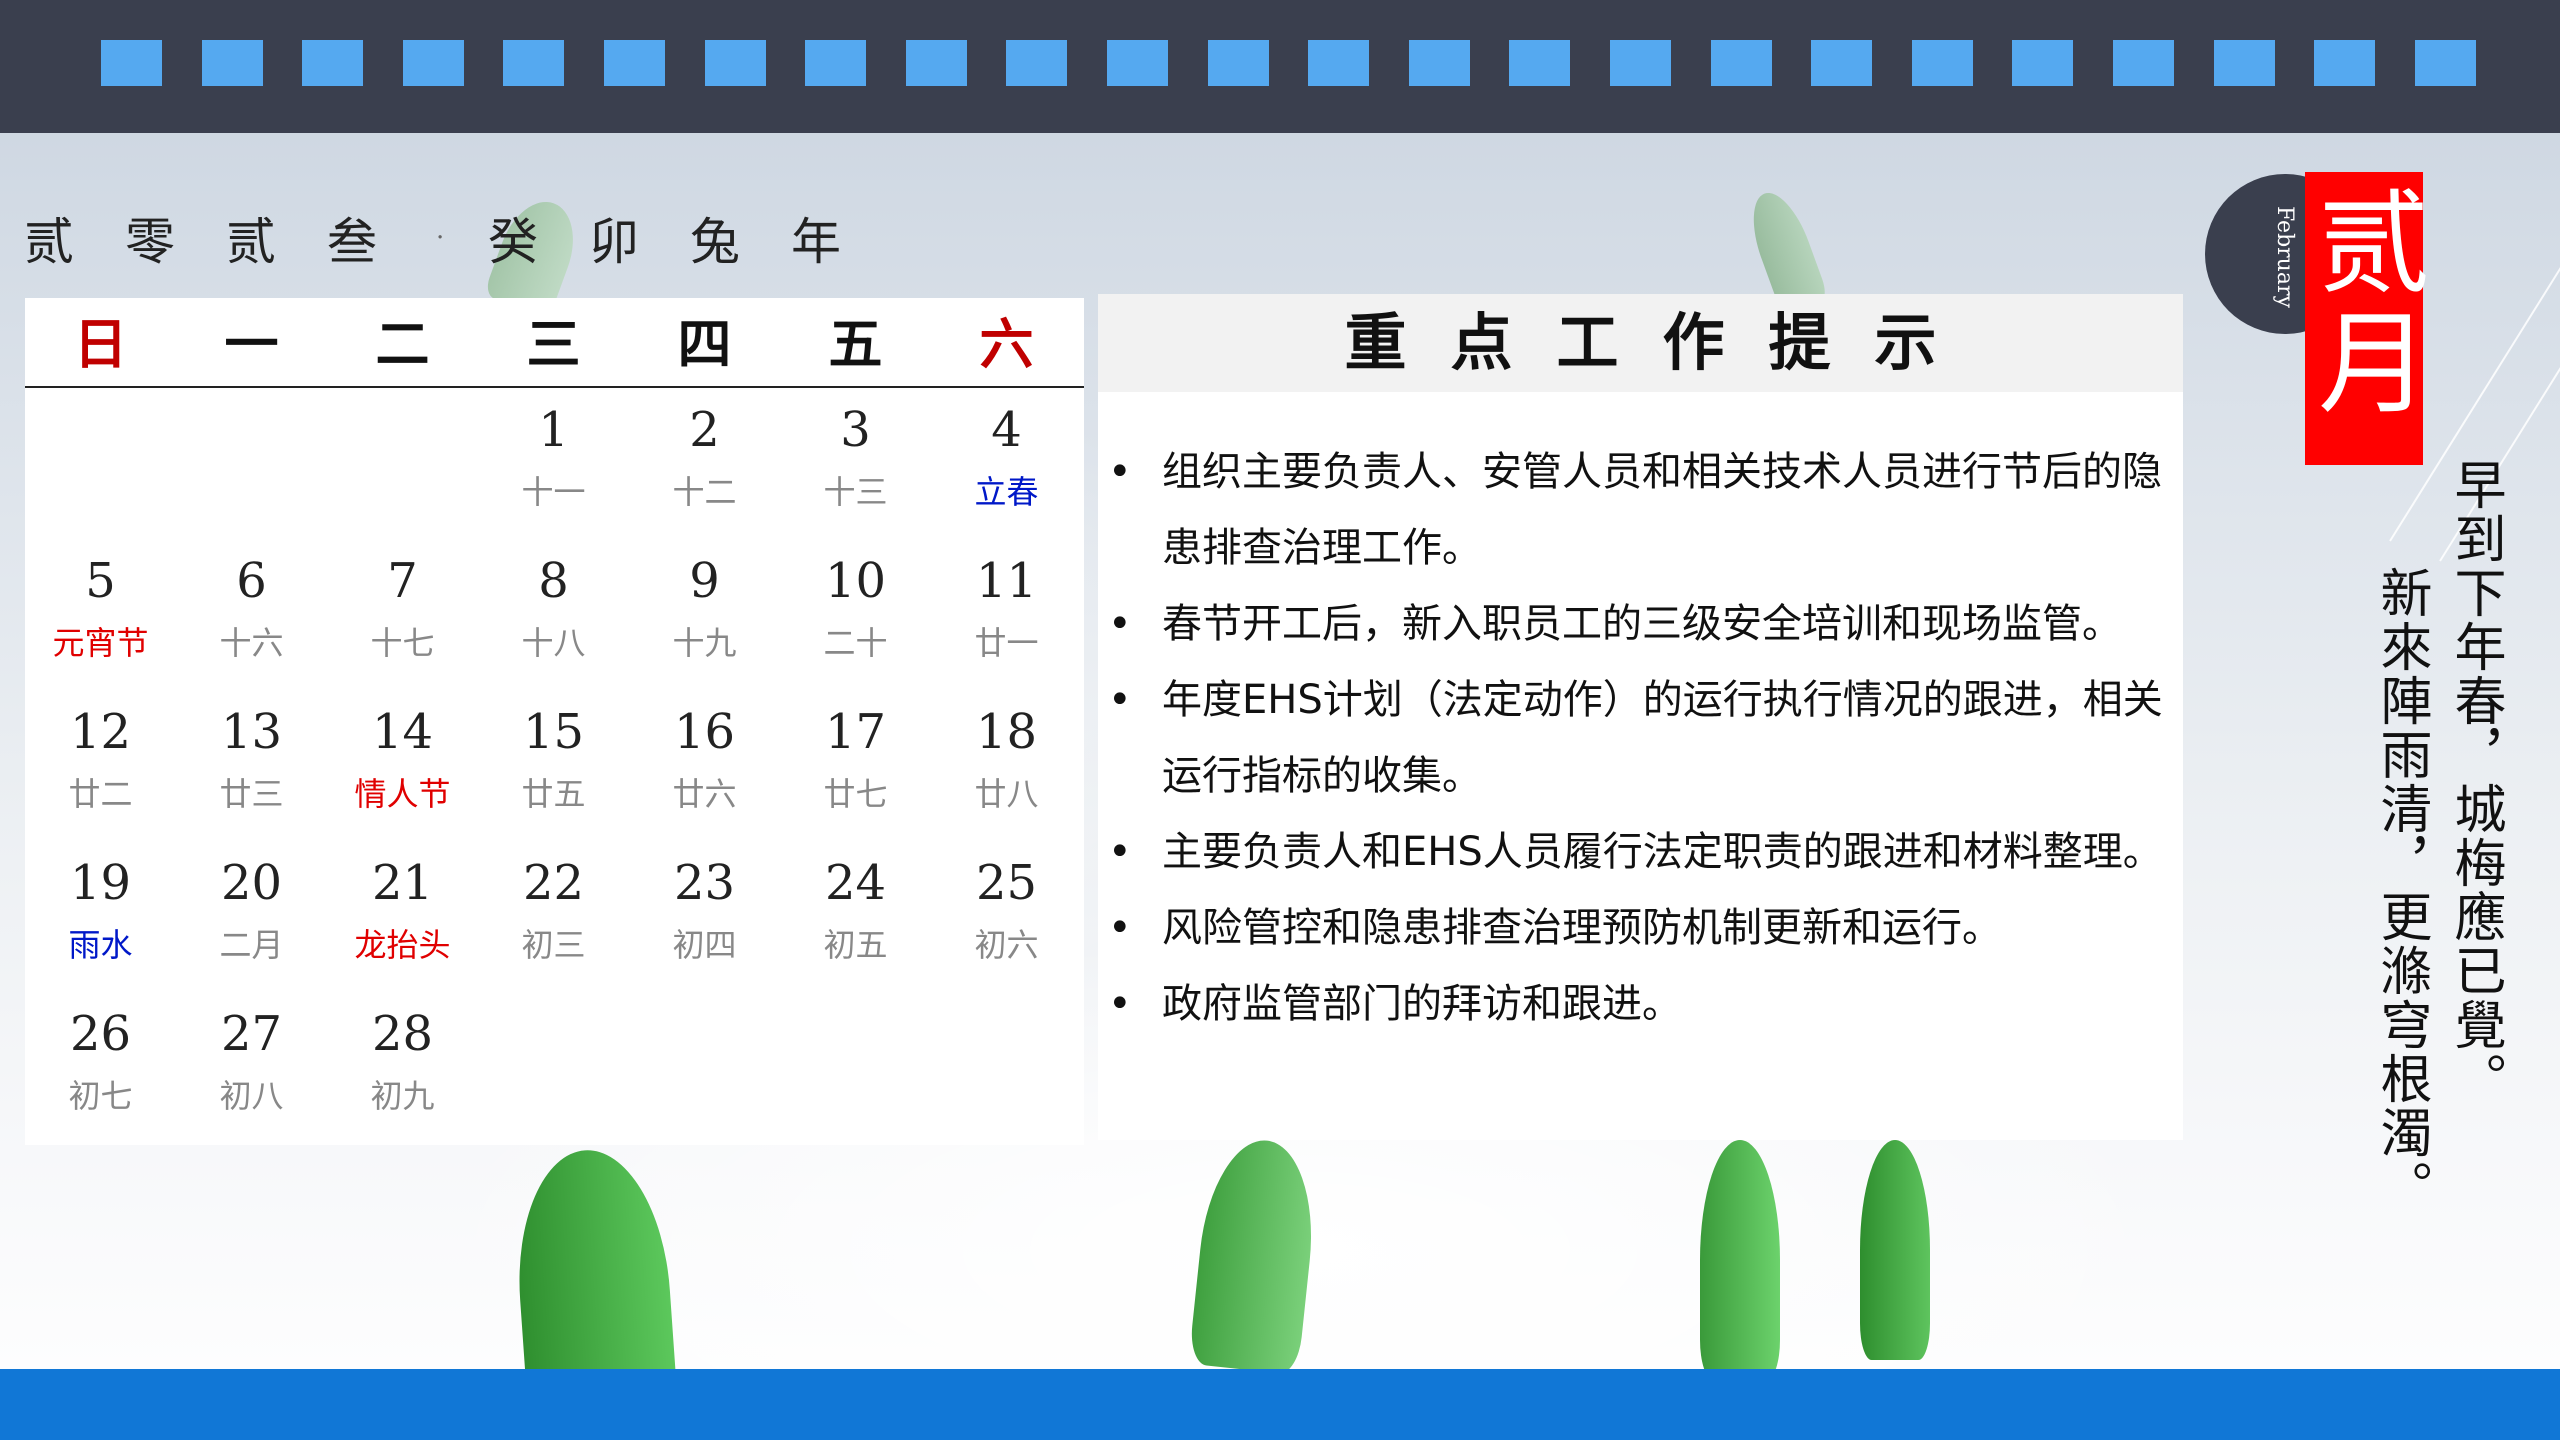 Image resolution: width=2560 pixels, height=1440 pixels. What do you see at coordinates (855, 614) in the screenshot?
I see `day-cell: 10 二十` at bounding box center [855, 614].